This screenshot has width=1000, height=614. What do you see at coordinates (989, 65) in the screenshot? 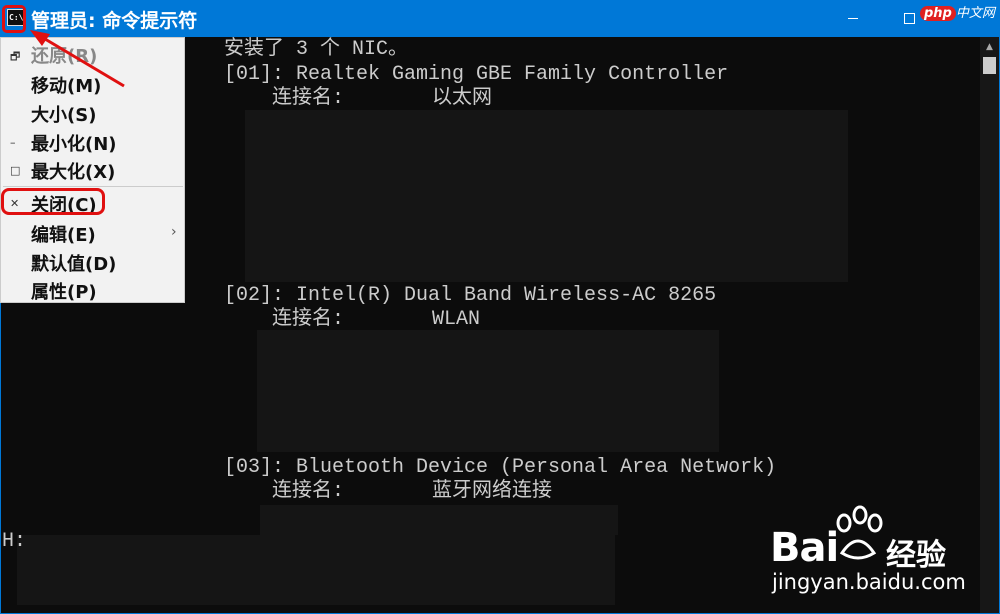
I see `scroll-thumb` at bounding box center [989, 65].